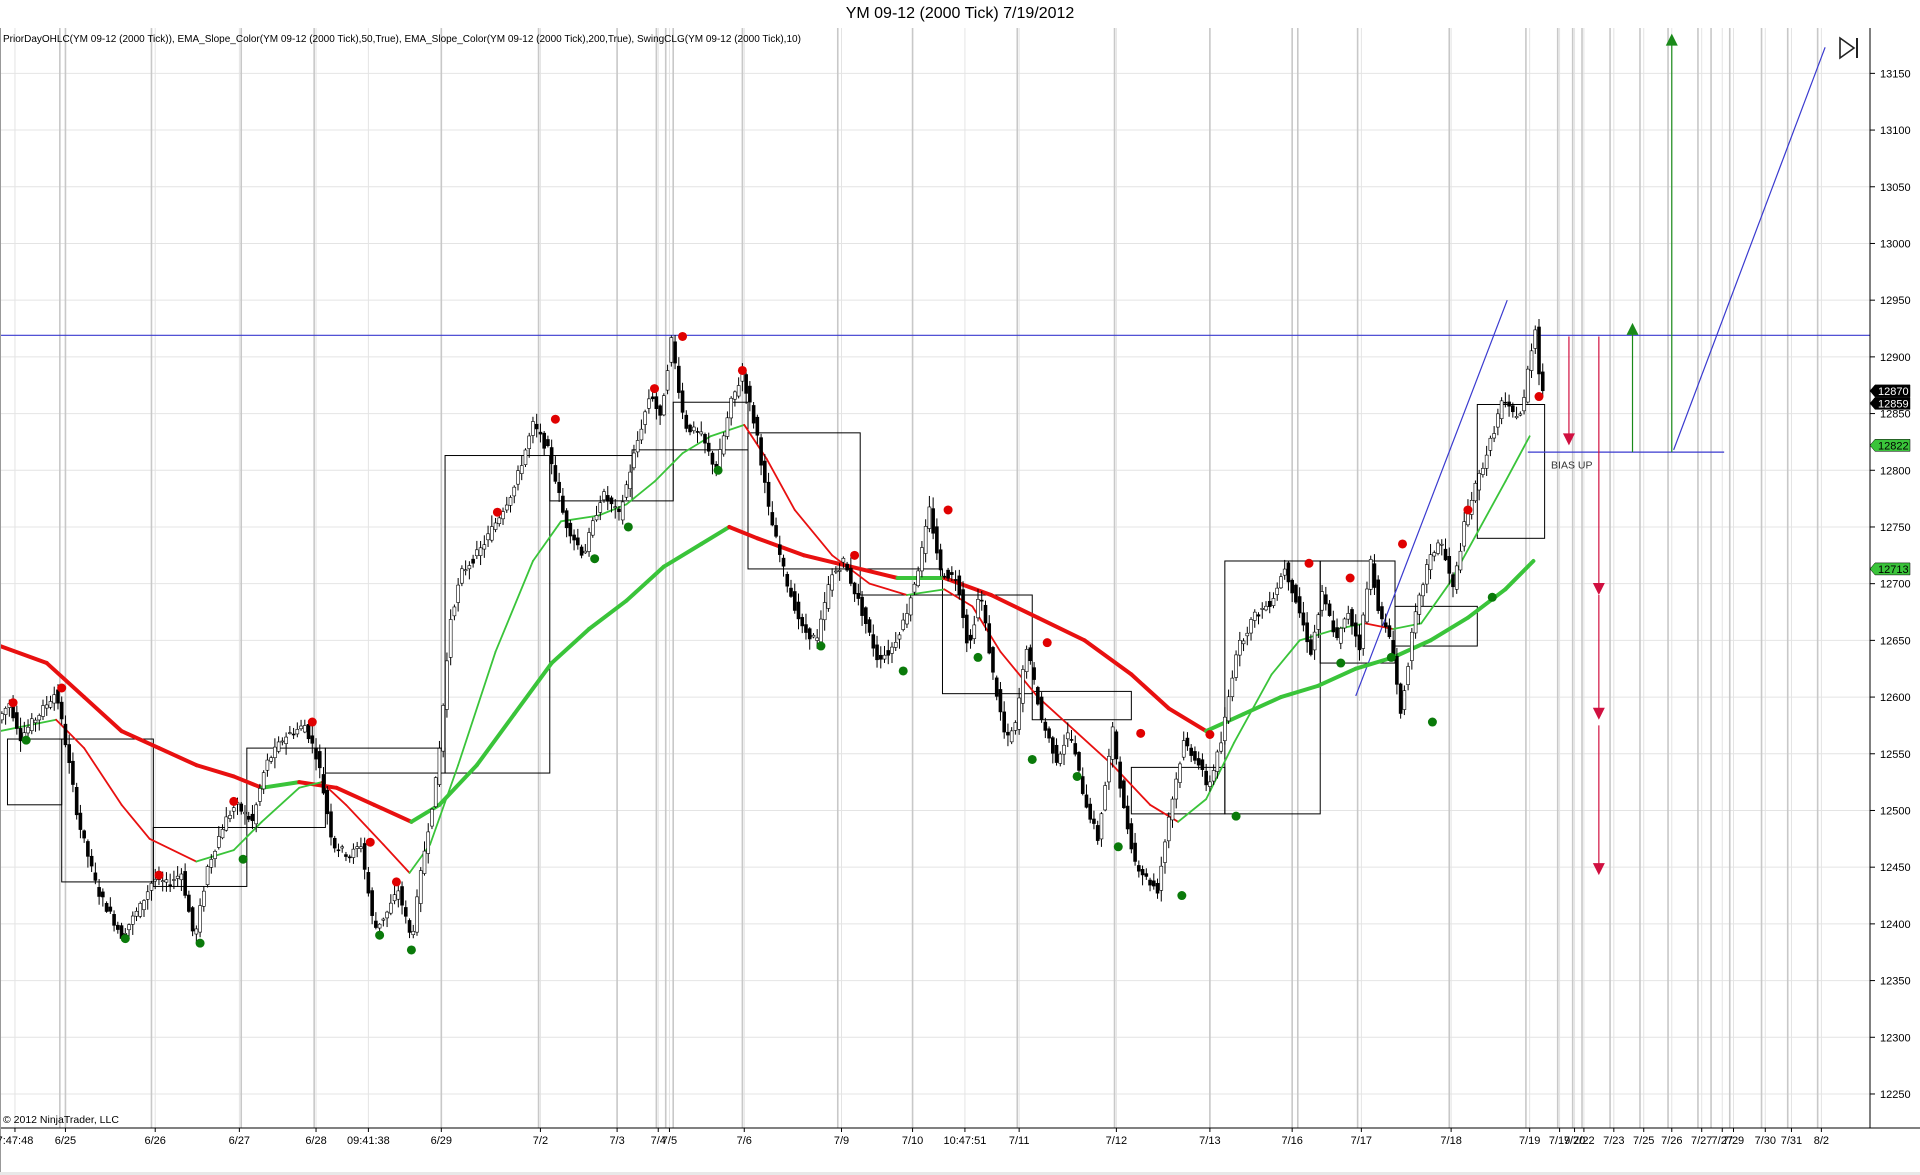 The width and height of the screenshot is (1920, 1175). I want to click on x-tick-label: 7/11, so click(1019, 1141).